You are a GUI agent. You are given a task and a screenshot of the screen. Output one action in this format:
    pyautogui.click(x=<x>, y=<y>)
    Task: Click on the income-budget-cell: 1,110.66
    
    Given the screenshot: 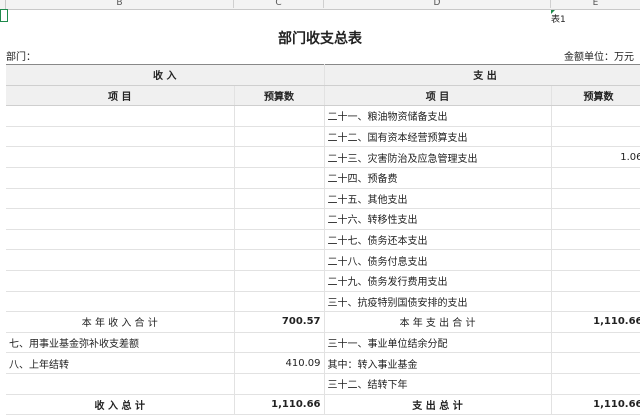 What is the action you would take?
    pyautogui.click(x=279, y=404)
    